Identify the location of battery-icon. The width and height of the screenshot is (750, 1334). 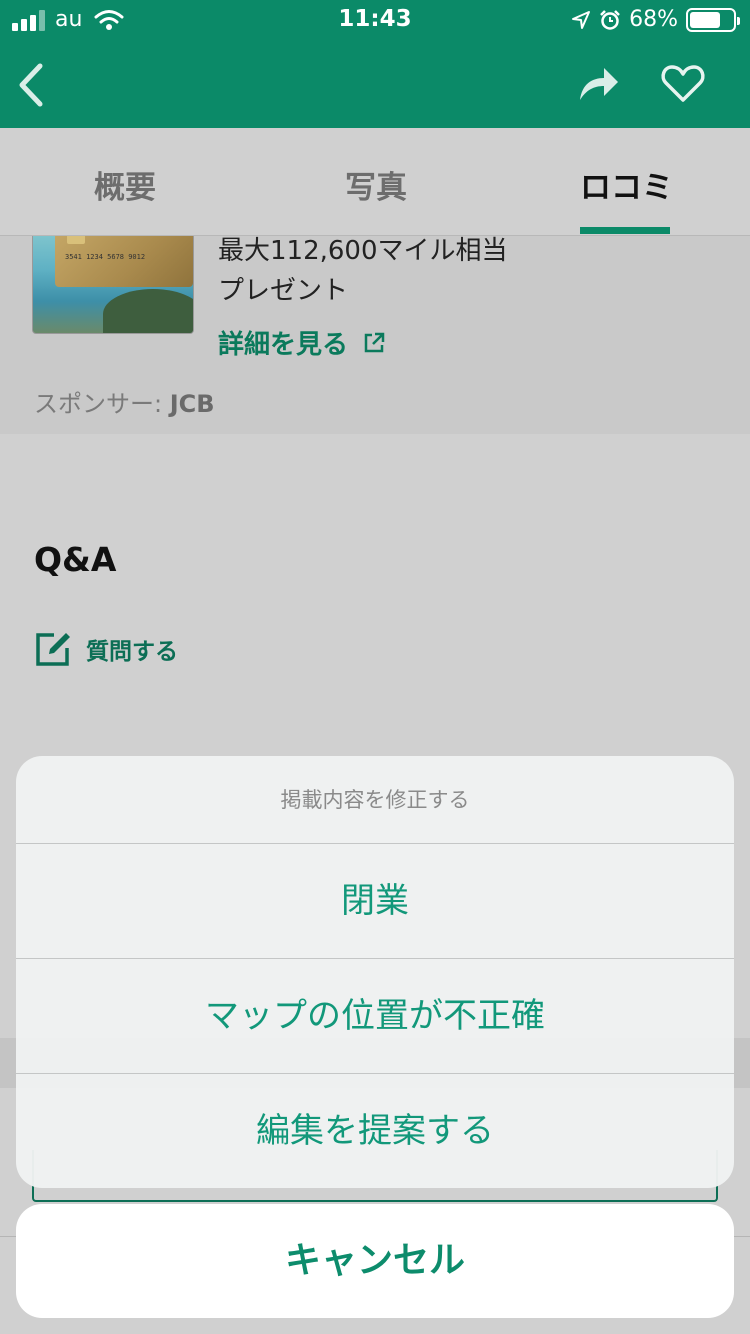
(713, 19).